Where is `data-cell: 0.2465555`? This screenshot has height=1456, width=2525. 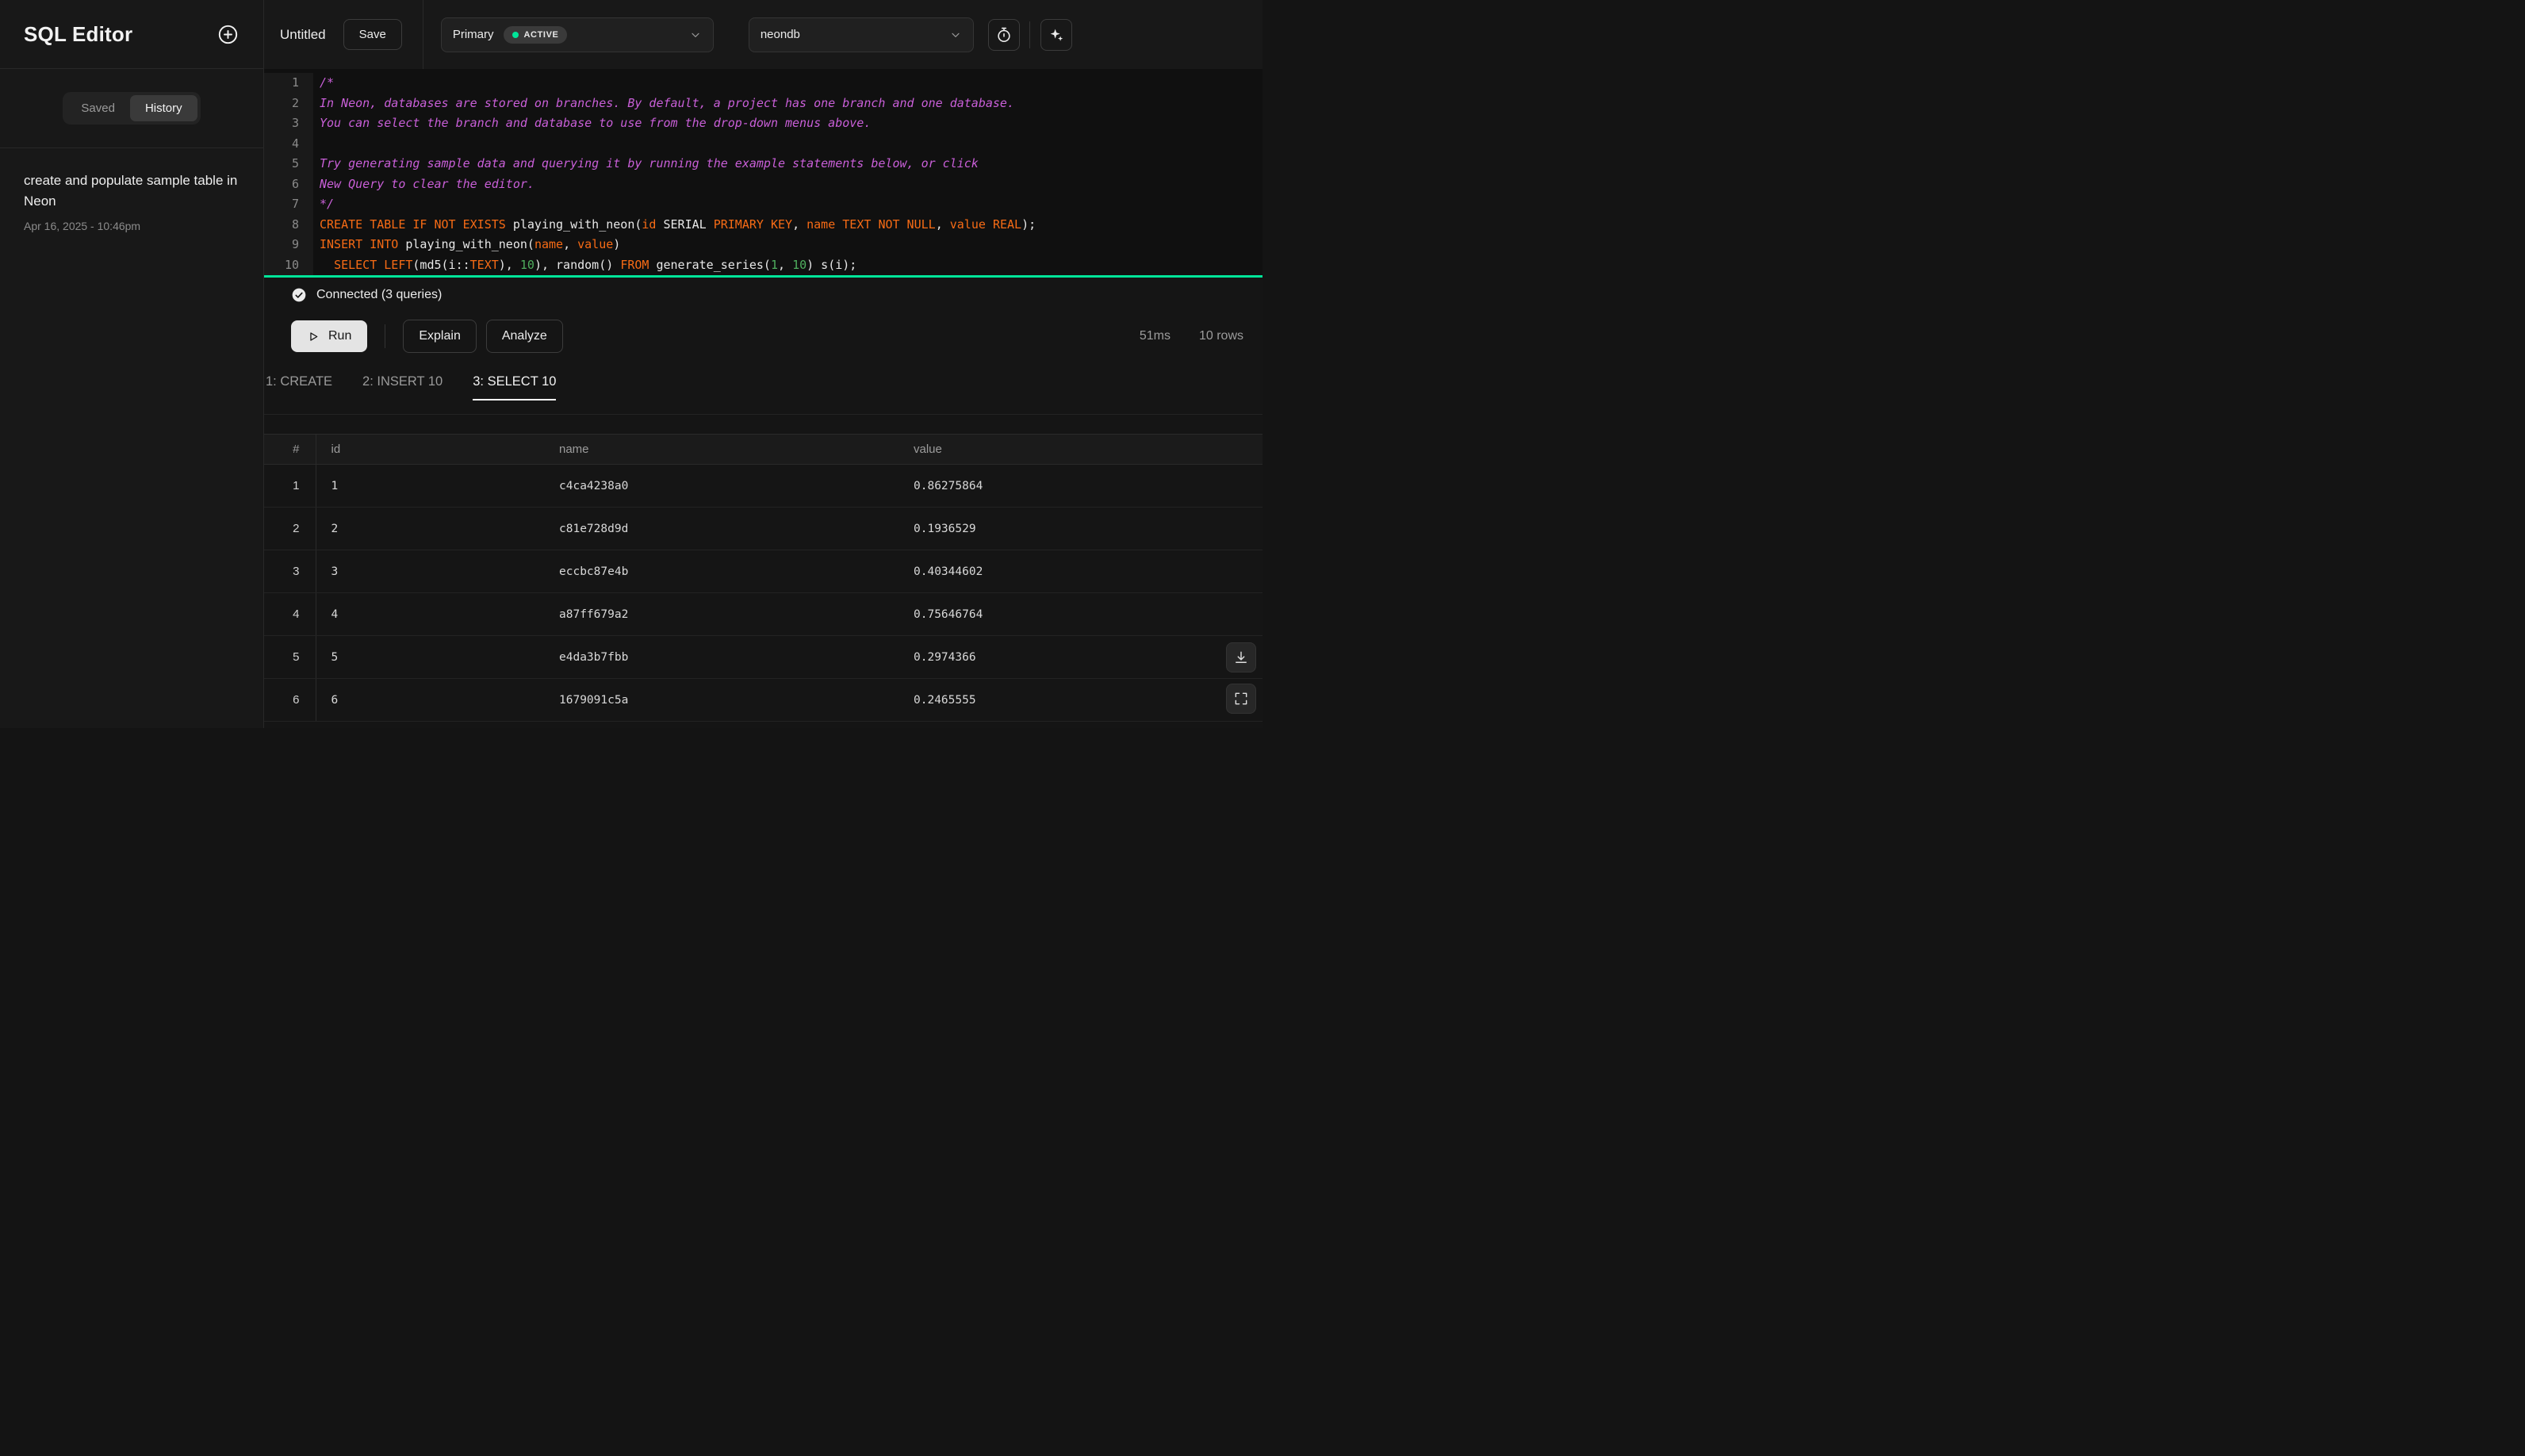
data-cell: 0.2465555 is located at coordinates (1080, 700).